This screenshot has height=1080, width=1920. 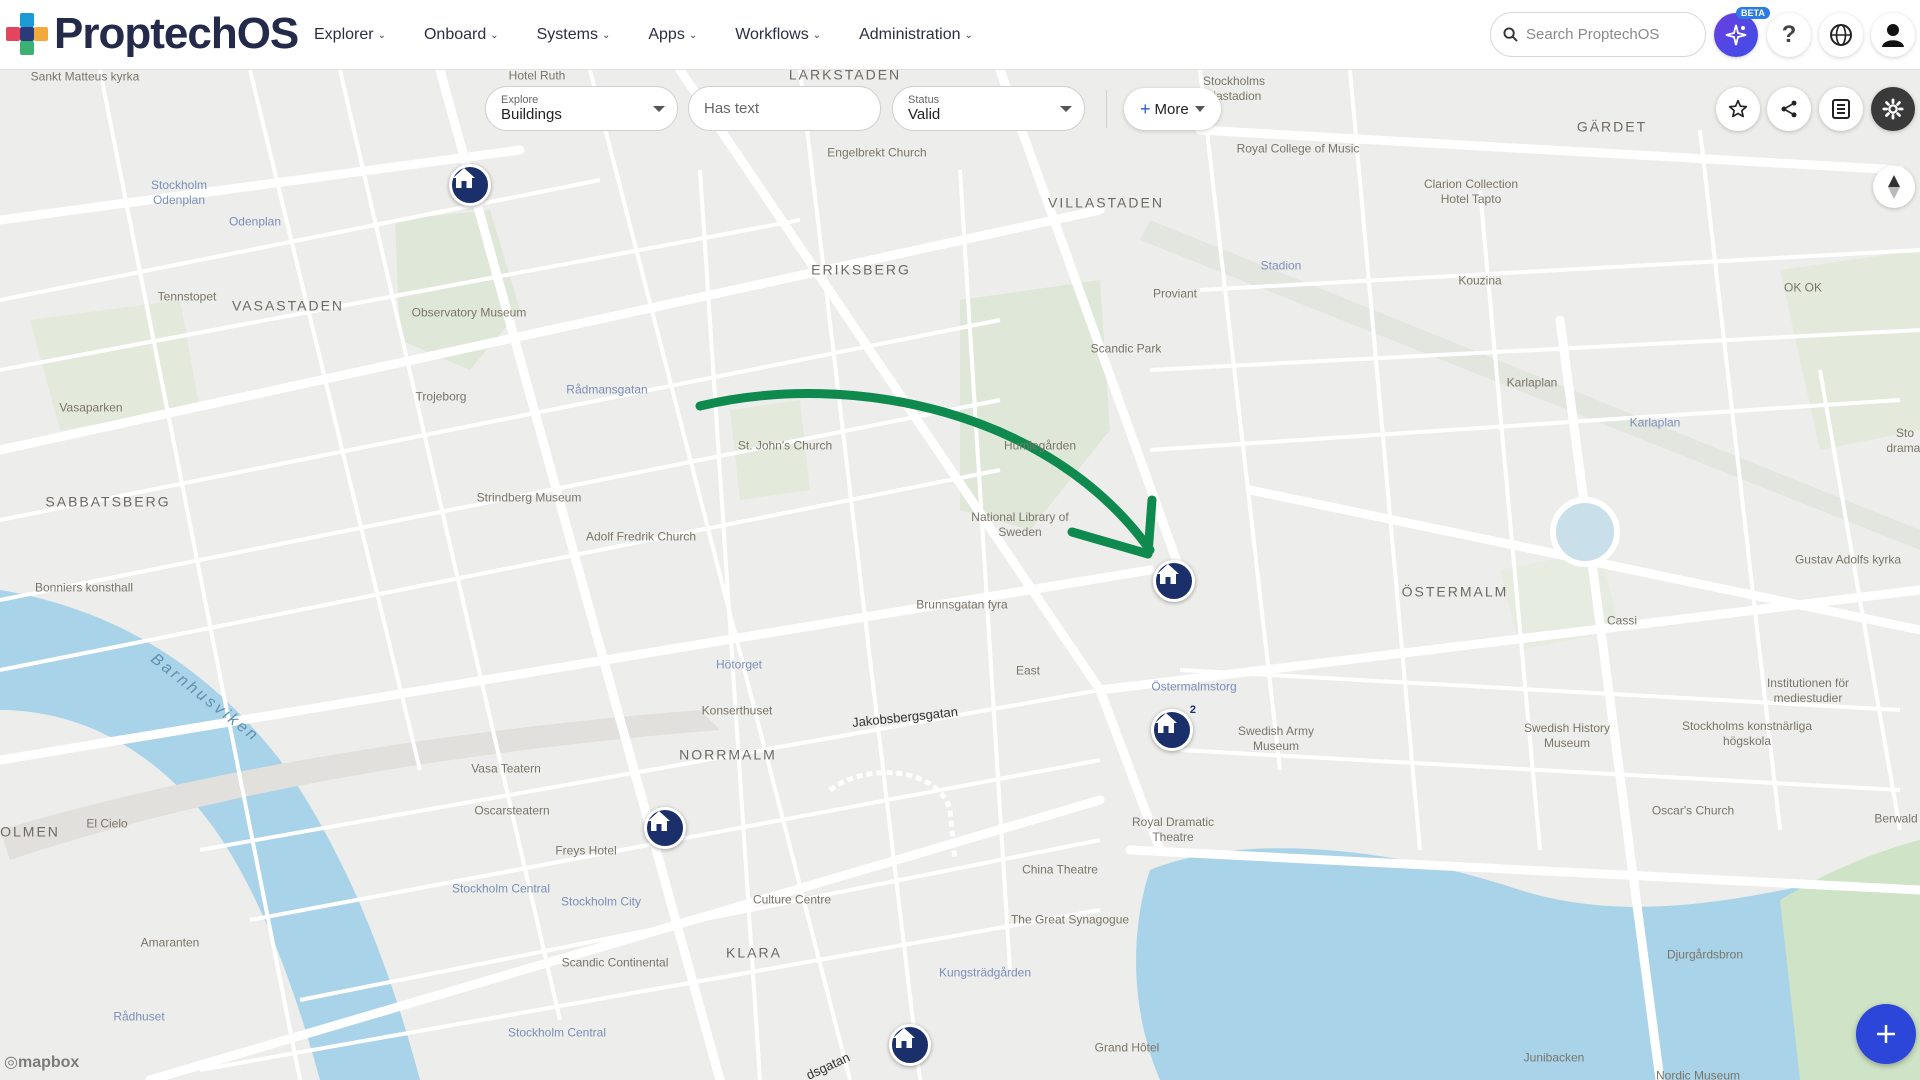 What do you see at coordinates (176, 33) in the screenshot?
I see `app-name: ProptechOS` at bounding box center [176, 33].